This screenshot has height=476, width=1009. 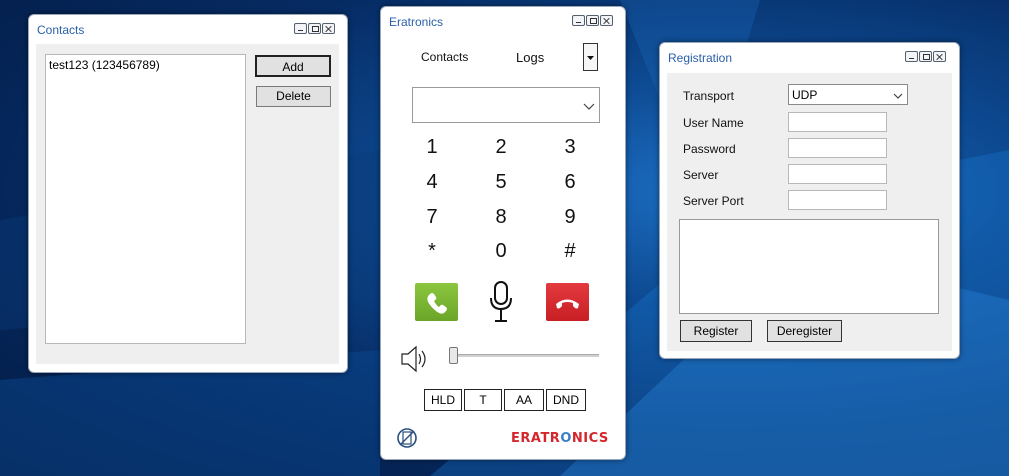 What do you see at coordinates (713, 123) in the screenshot?
I see `username-label: User Name` at bounding box center [713, 123].